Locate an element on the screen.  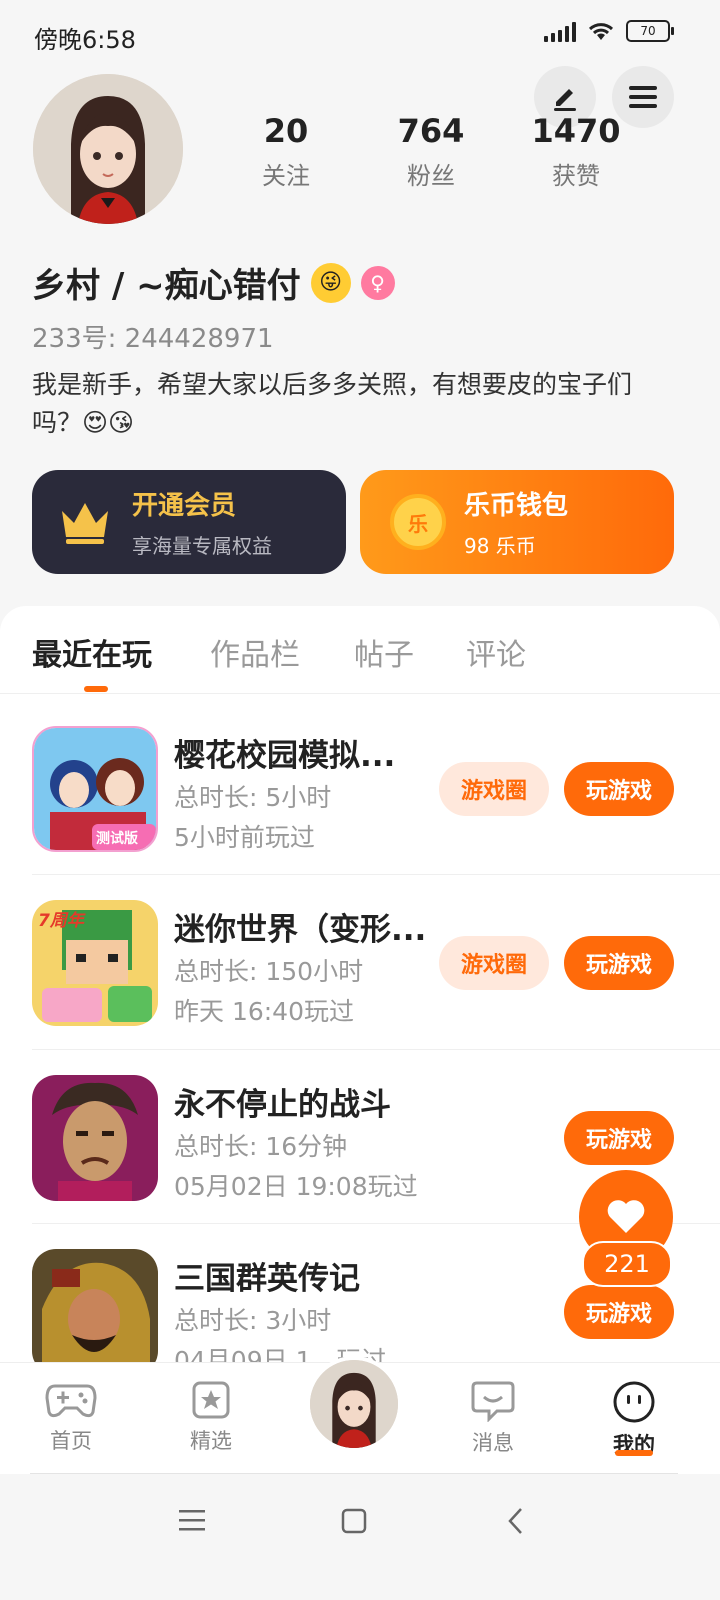
nav-center-avatar is located at coordinates (354, 1404).